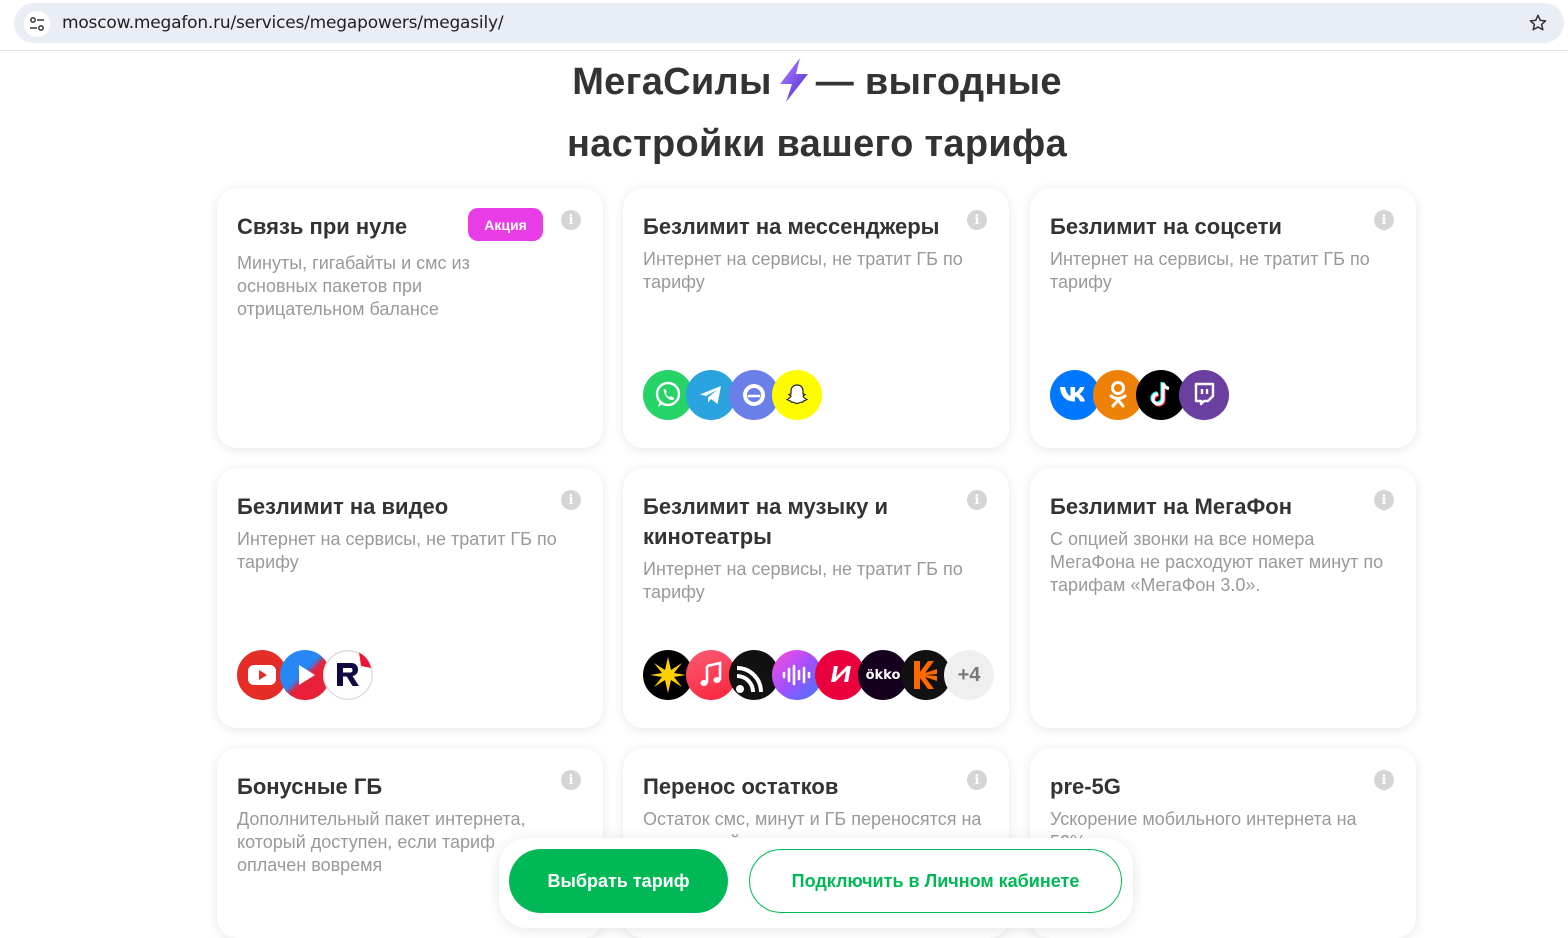  What do you see at coordinates (310, 786) in the screenshot?
I see `card-title: Бонусные ГБ` at bounding box center [310, 786].